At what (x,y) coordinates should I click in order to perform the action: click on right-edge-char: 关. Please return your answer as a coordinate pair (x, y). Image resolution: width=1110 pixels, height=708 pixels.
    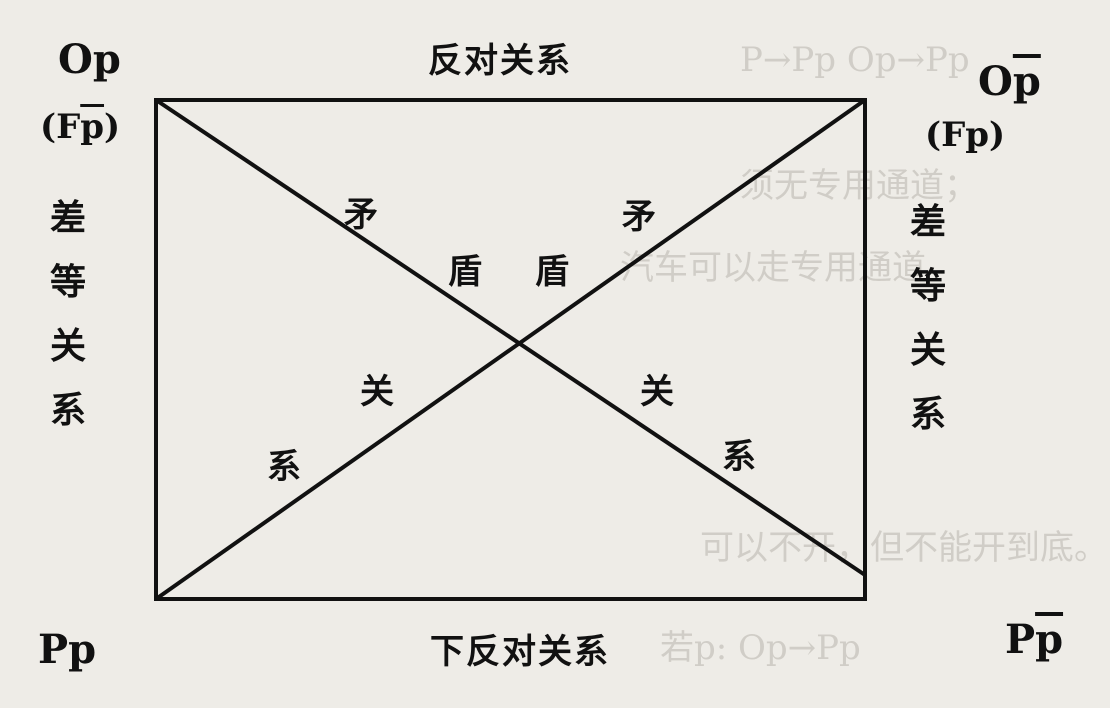
    Looking at the image, I should click on (927, 350).